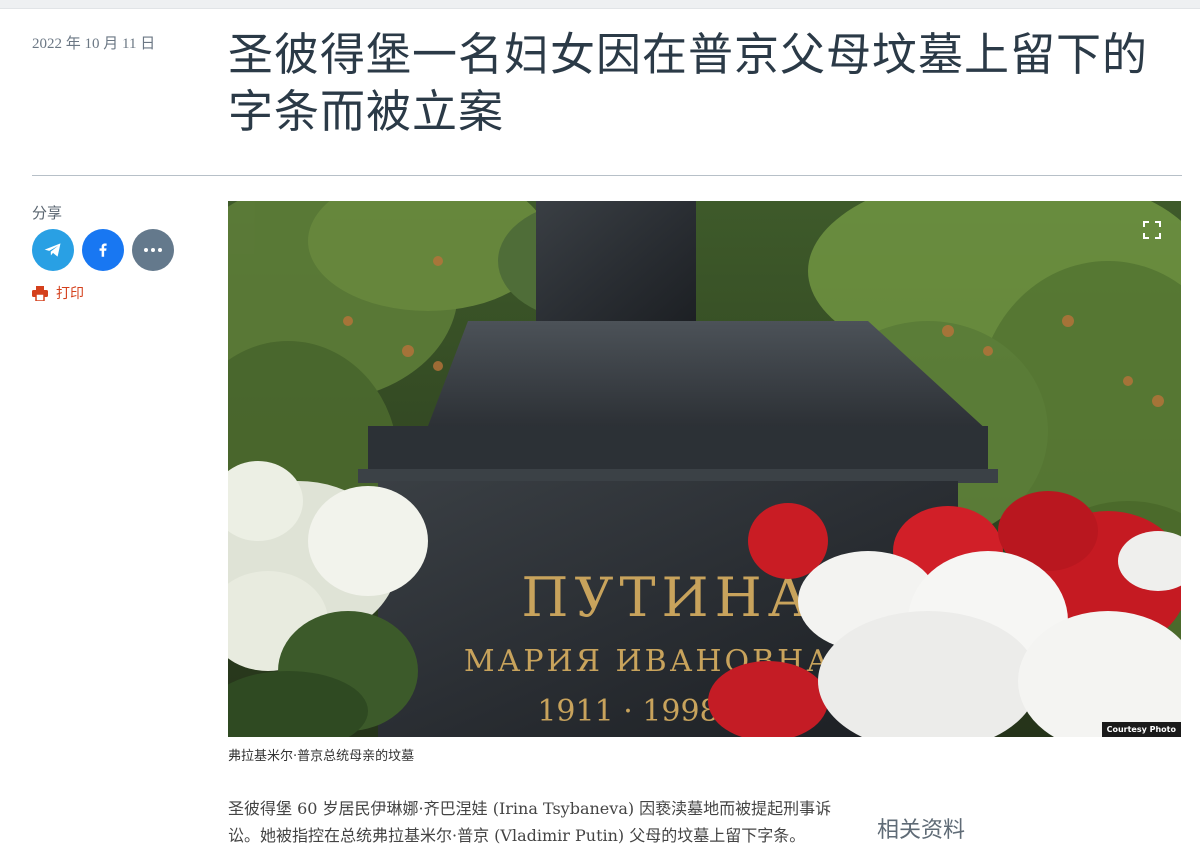 Image resolution: width=1200 pixels, height=849 pixels. I want to click on title-divider, so click(607, 175).